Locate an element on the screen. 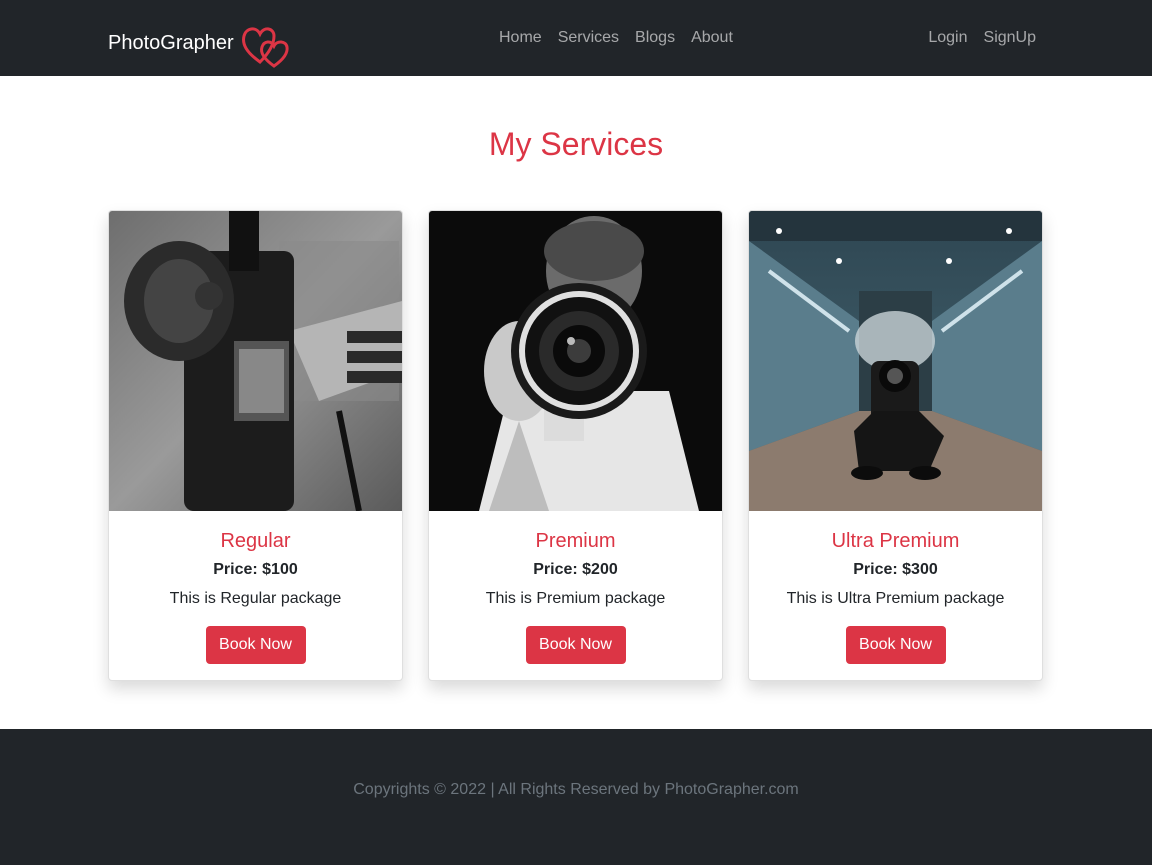 The image size is (1152, 865). card-title: Regular is located at coordinates (255, 541).